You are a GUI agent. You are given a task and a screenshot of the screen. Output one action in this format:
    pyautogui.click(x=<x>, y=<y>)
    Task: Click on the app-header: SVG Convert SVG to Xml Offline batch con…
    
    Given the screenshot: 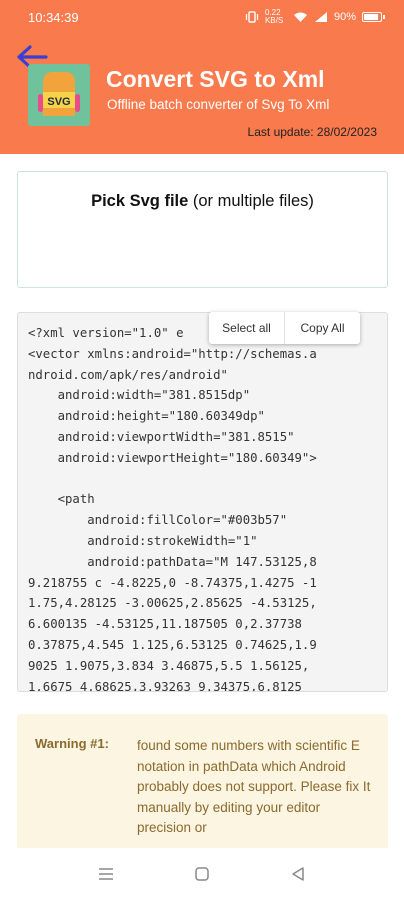 What is the action you would take?
    pyautogui.click(x=202, y=94)
    